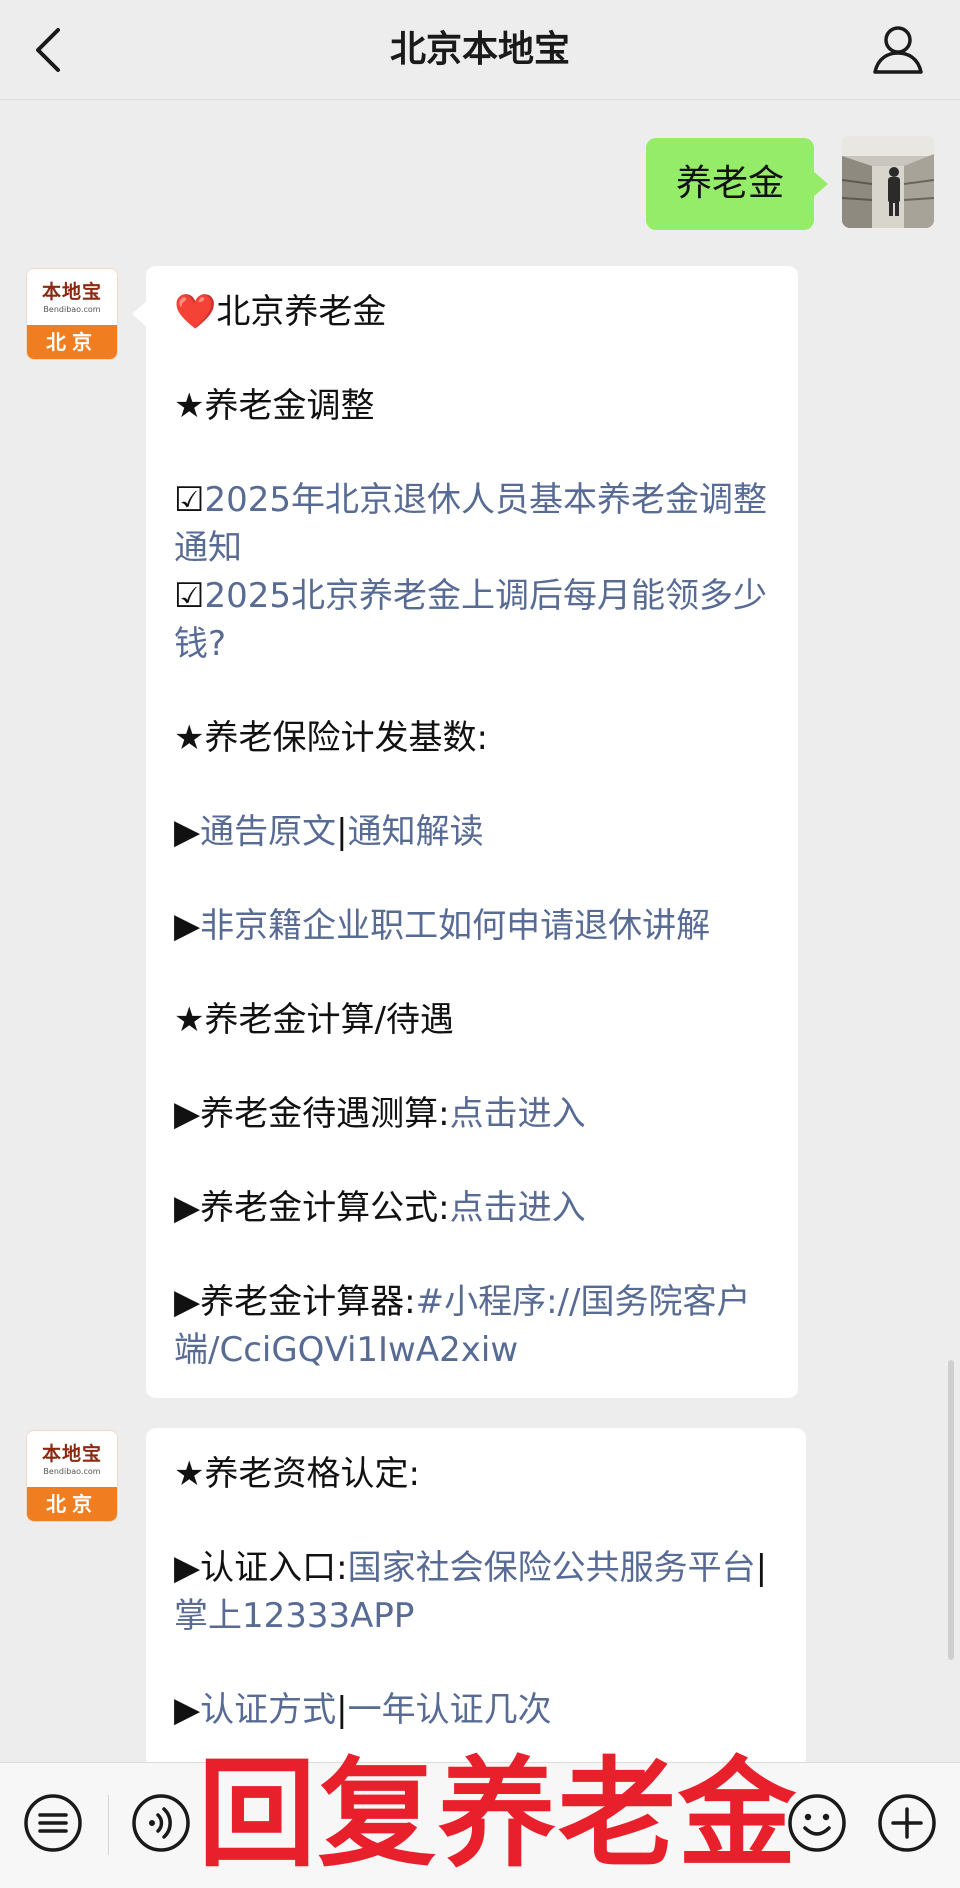 The width and height of the screenshot is (960, 1888). Describe the element at coordinates (472, 1326) in the screenshot. I see `list-item: ▶养老金计算器:#小程序://国务院客户端/CciGQVi1IwA2xiw` at that location.